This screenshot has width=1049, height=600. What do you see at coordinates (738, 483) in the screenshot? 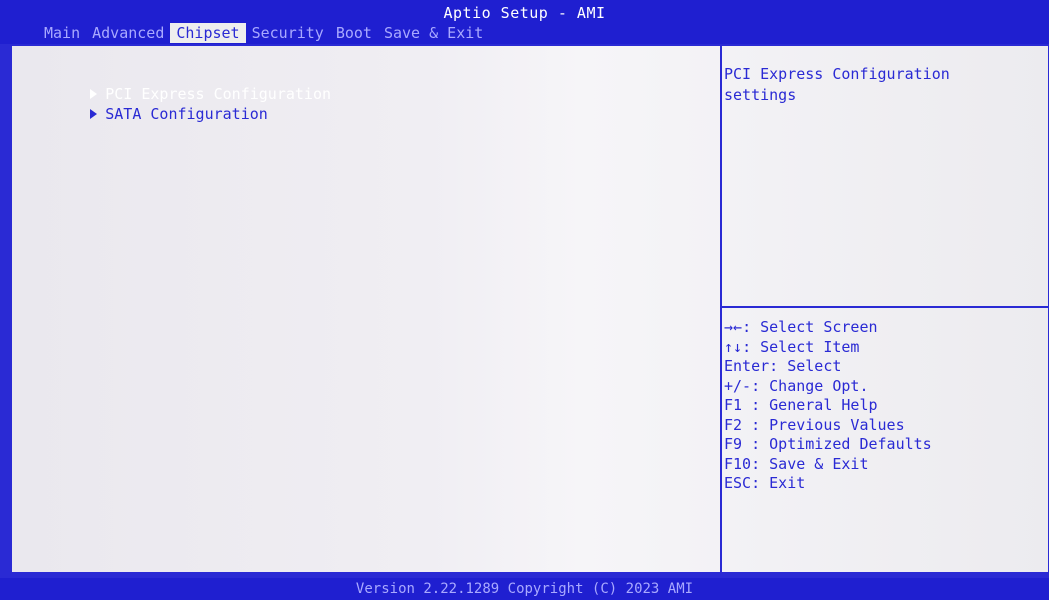
I see `hotkey-key: ESC` at bounding box center [738, 483].